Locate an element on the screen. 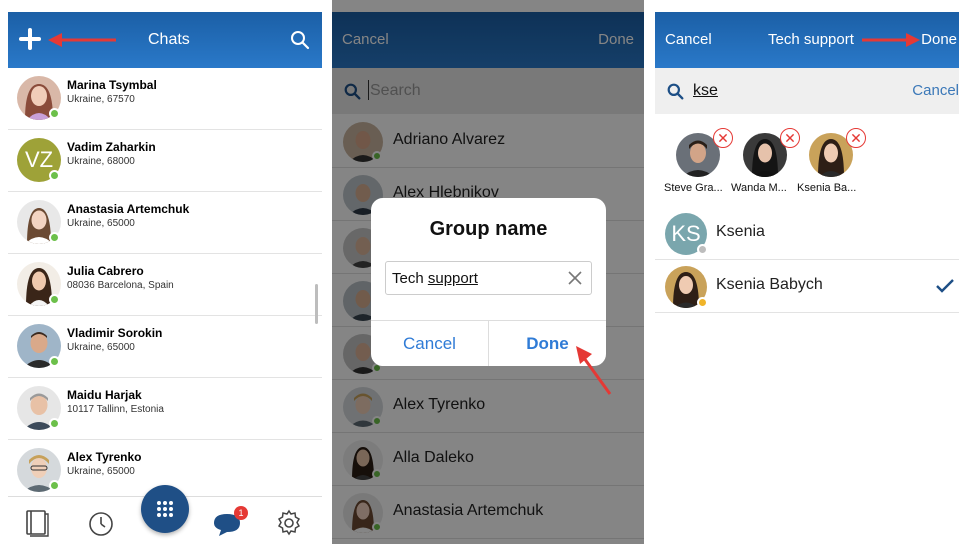 The image size is (959, 544). checkmark-icon is located at coordinates (945, 286).